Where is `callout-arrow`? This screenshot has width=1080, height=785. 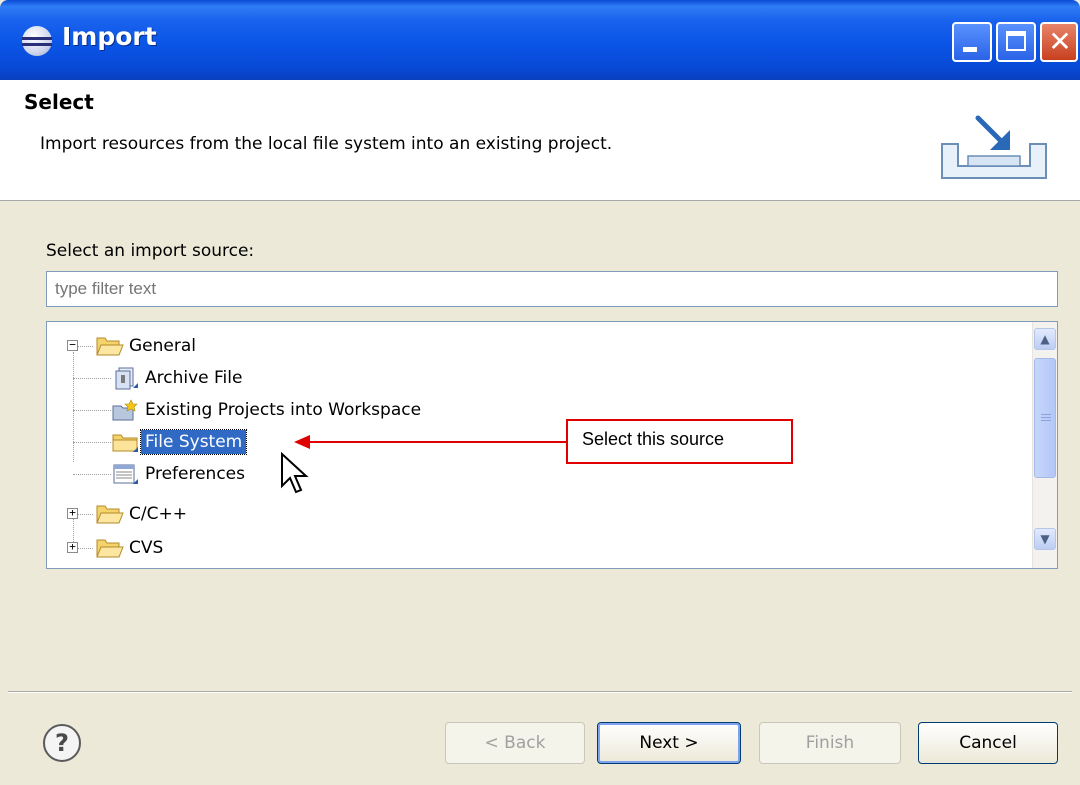 callout-arrow is located at coordinates (430, 442).